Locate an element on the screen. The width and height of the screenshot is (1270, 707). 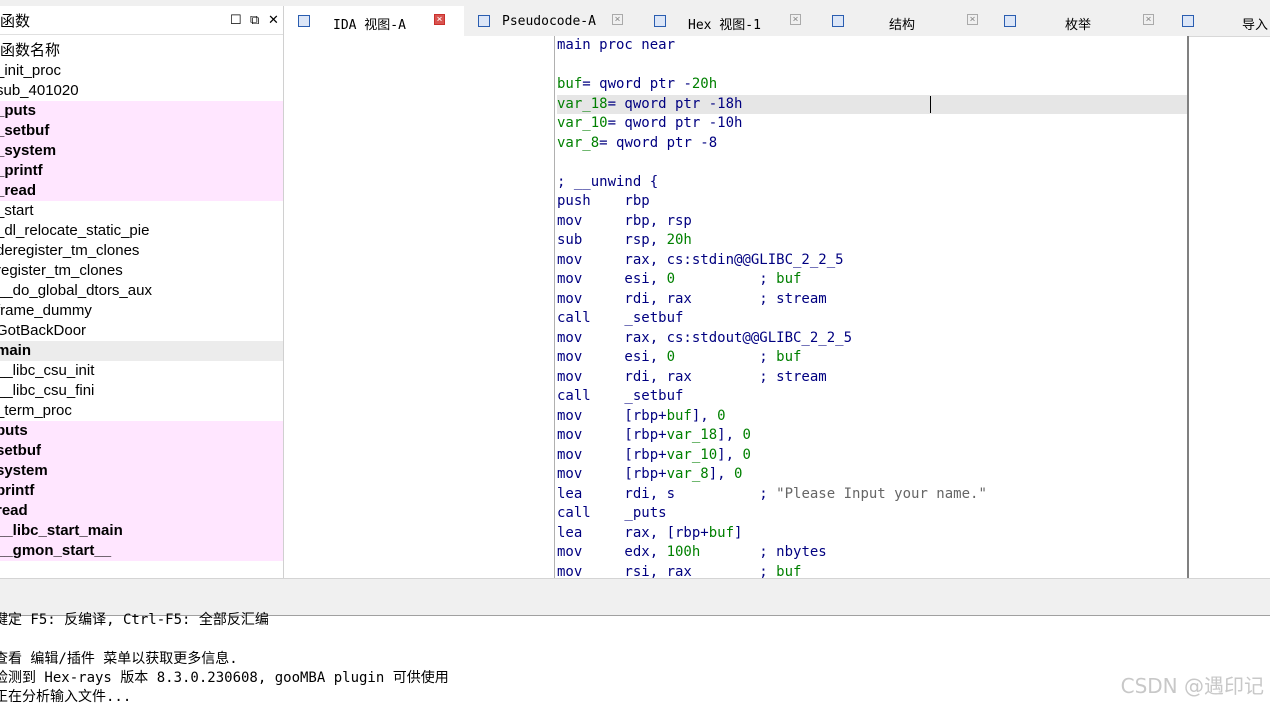
watermark: CSDN @遇印记 is located at coordinates (1192, 686).